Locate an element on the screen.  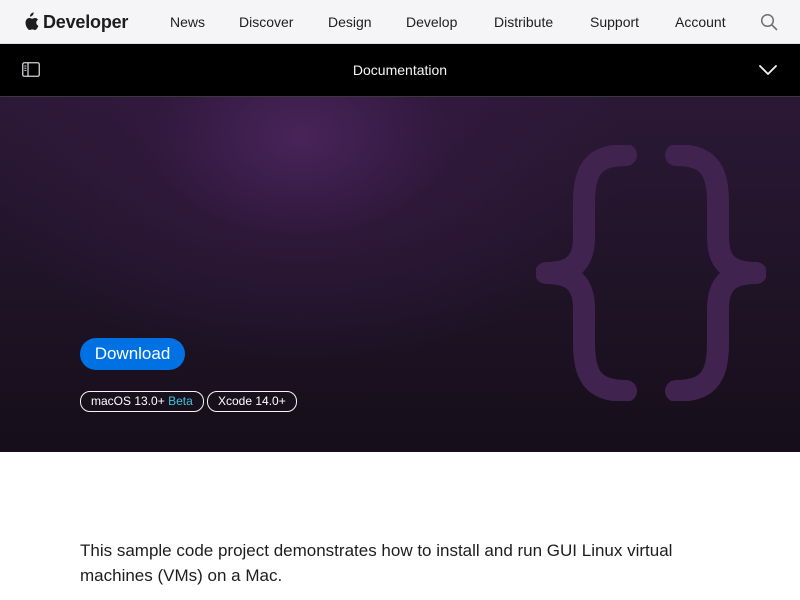
platform-badge-macos: macOS 13.0+ Beta is located at coordinates (142, 401).